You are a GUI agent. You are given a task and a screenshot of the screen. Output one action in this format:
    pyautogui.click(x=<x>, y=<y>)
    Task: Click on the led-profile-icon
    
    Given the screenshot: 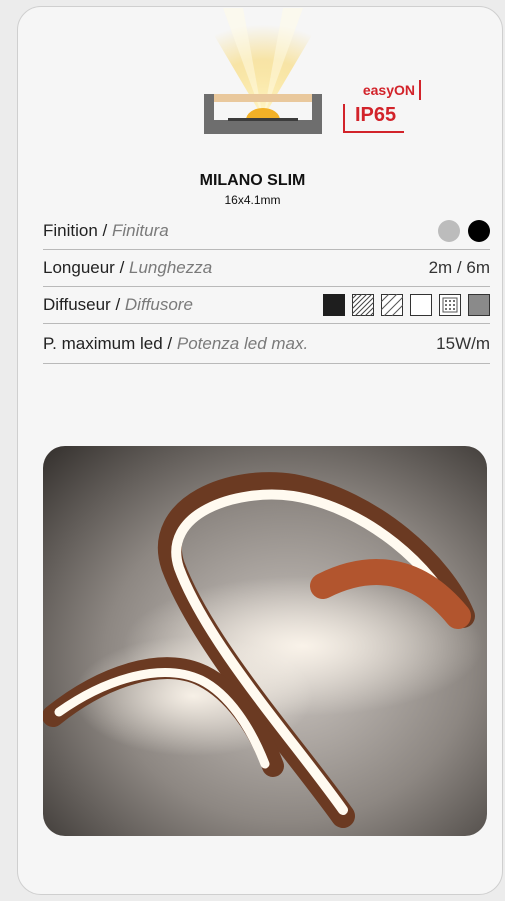 What is the action you would take?
    pyautogui.click(x=263, y=71)
    